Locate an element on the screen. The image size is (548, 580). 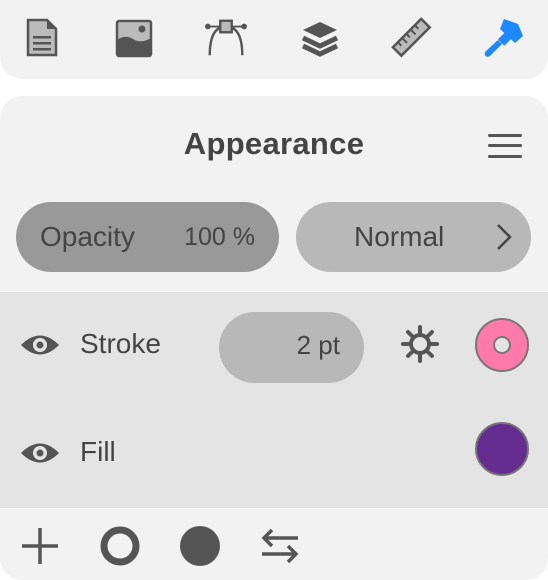
opacity-control: Opacity 100 % is located at coordinates (147, 237).